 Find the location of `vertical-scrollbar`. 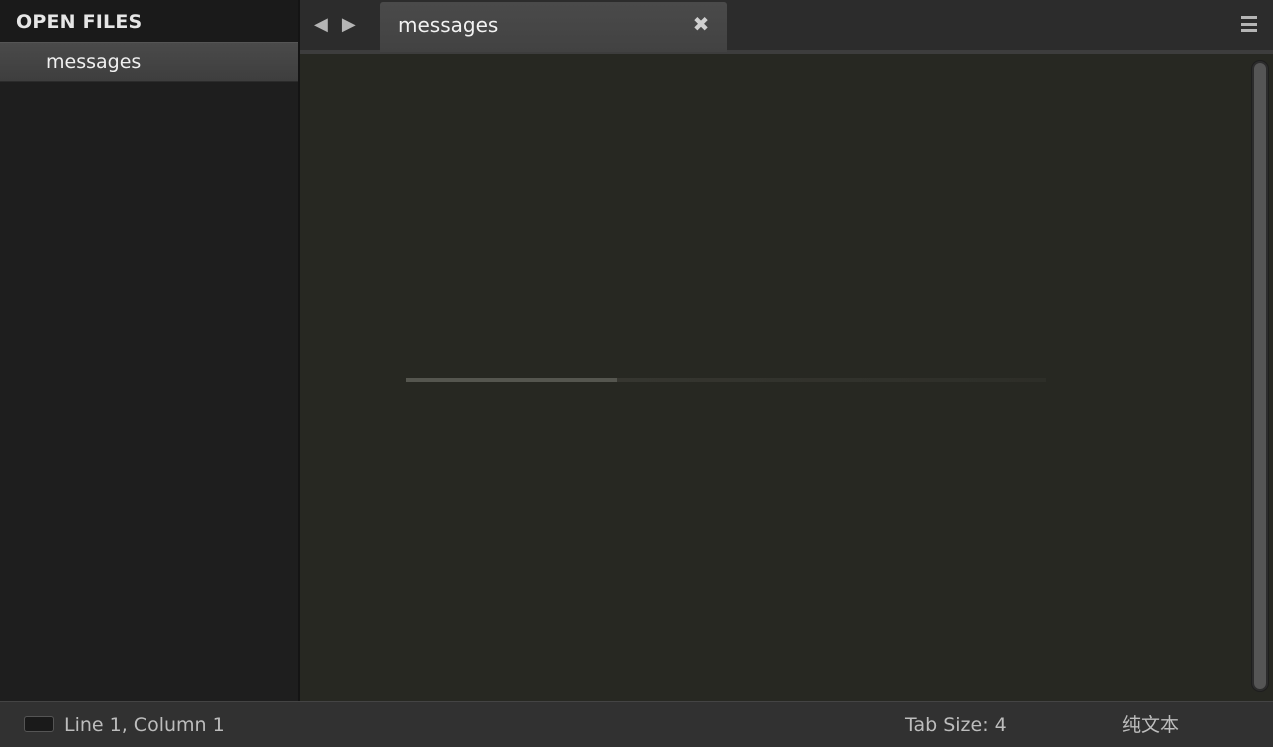

vertical-scrollbar is located at coordinates (1260, 376).